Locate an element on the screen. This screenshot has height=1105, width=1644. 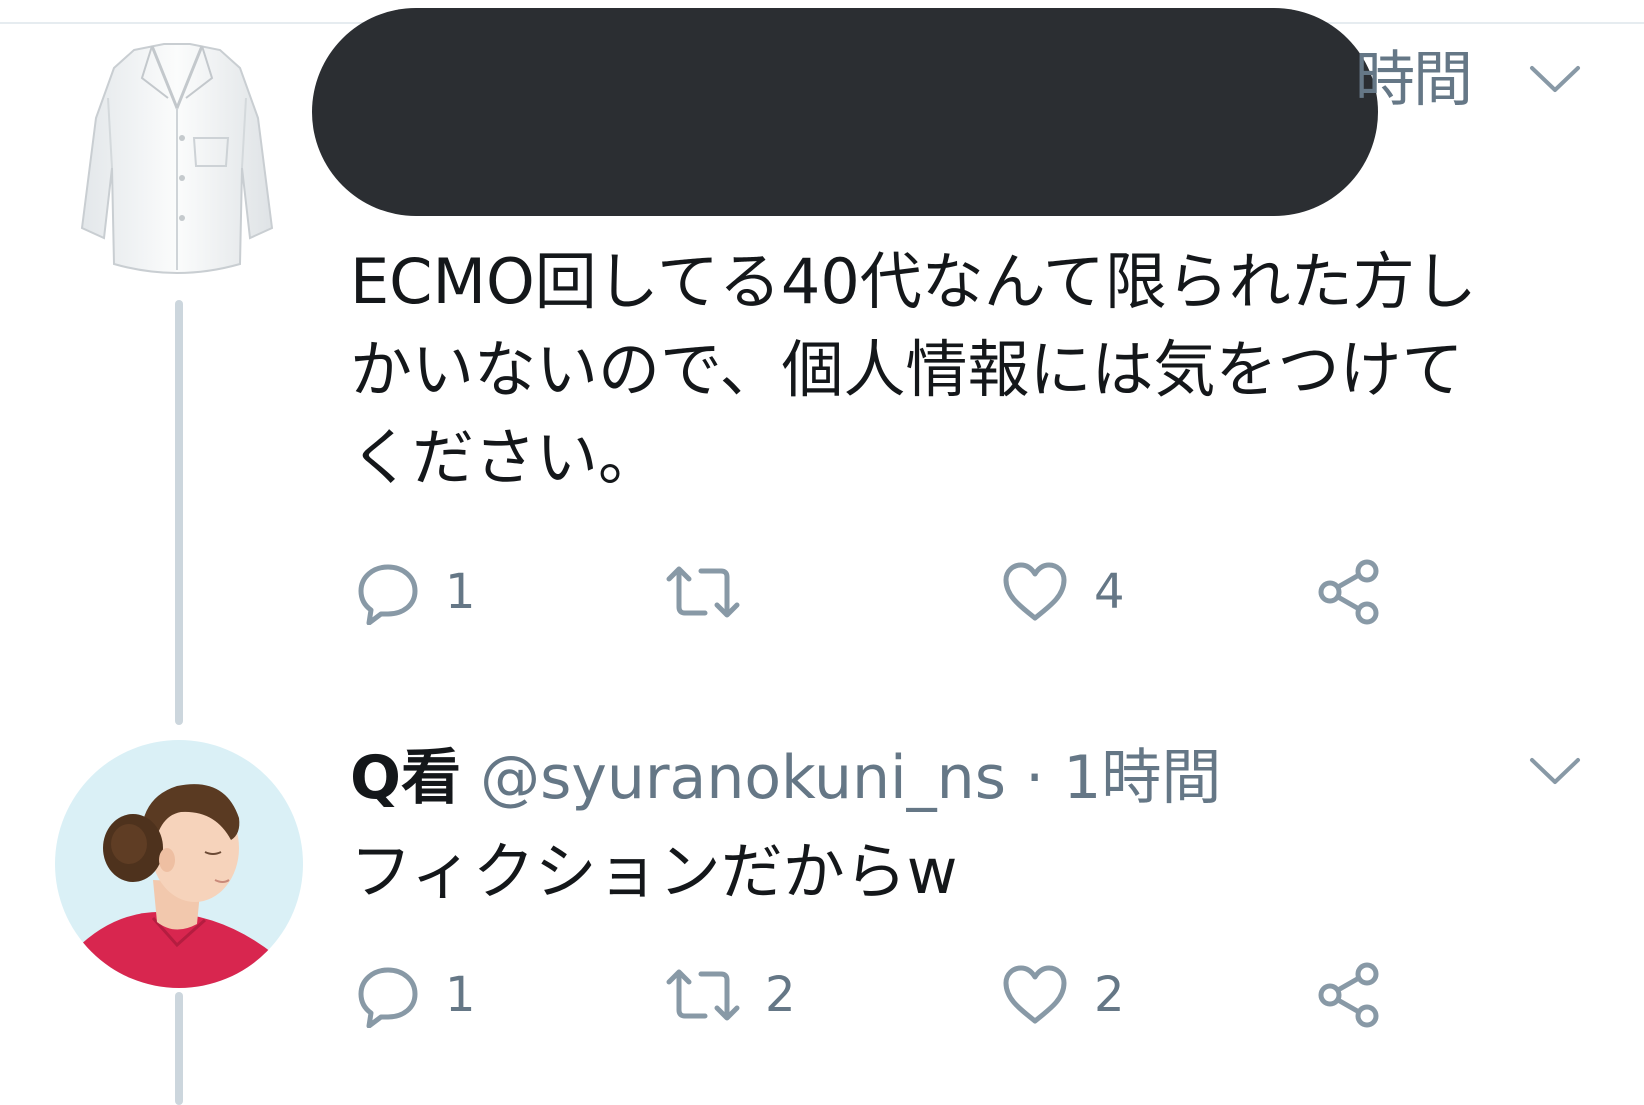
tweet-actions: 1 2 2 is located at coordinates (905, 995).